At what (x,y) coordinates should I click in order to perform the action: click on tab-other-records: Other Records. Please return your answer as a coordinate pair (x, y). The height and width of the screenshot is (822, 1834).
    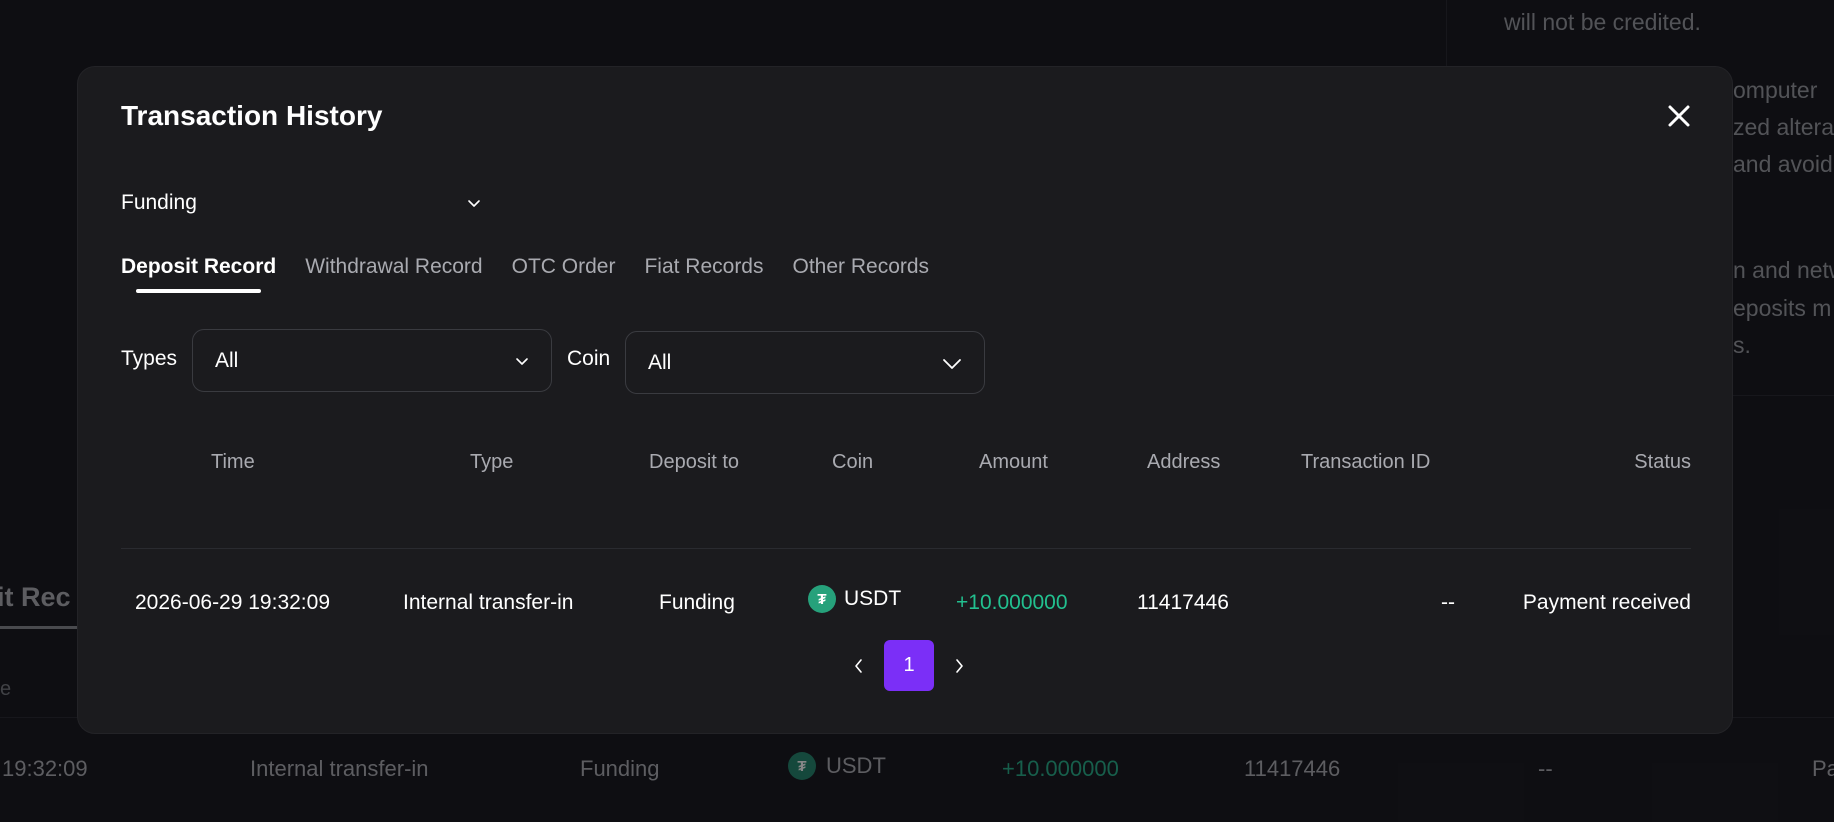
    Looking at the image, I should click on (861, 274).